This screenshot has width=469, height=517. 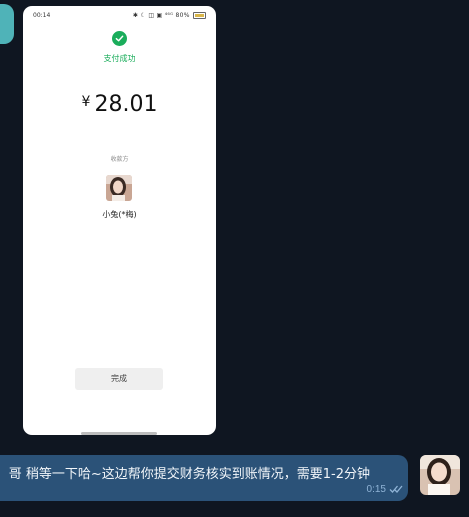 I want to click on battery-icon, so click(x=199, y=15).